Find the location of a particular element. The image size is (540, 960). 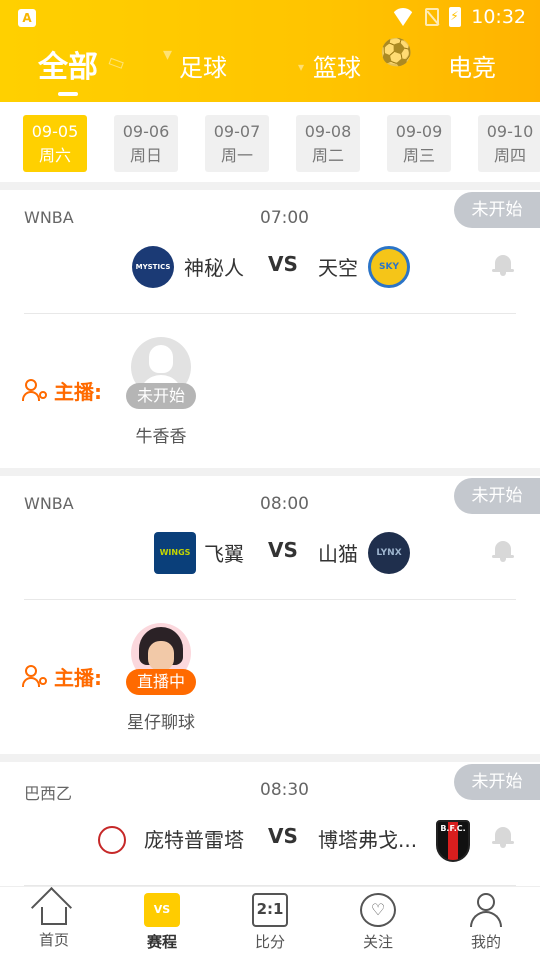

weekday-label: 周日 is located at coordinates (145, 155).